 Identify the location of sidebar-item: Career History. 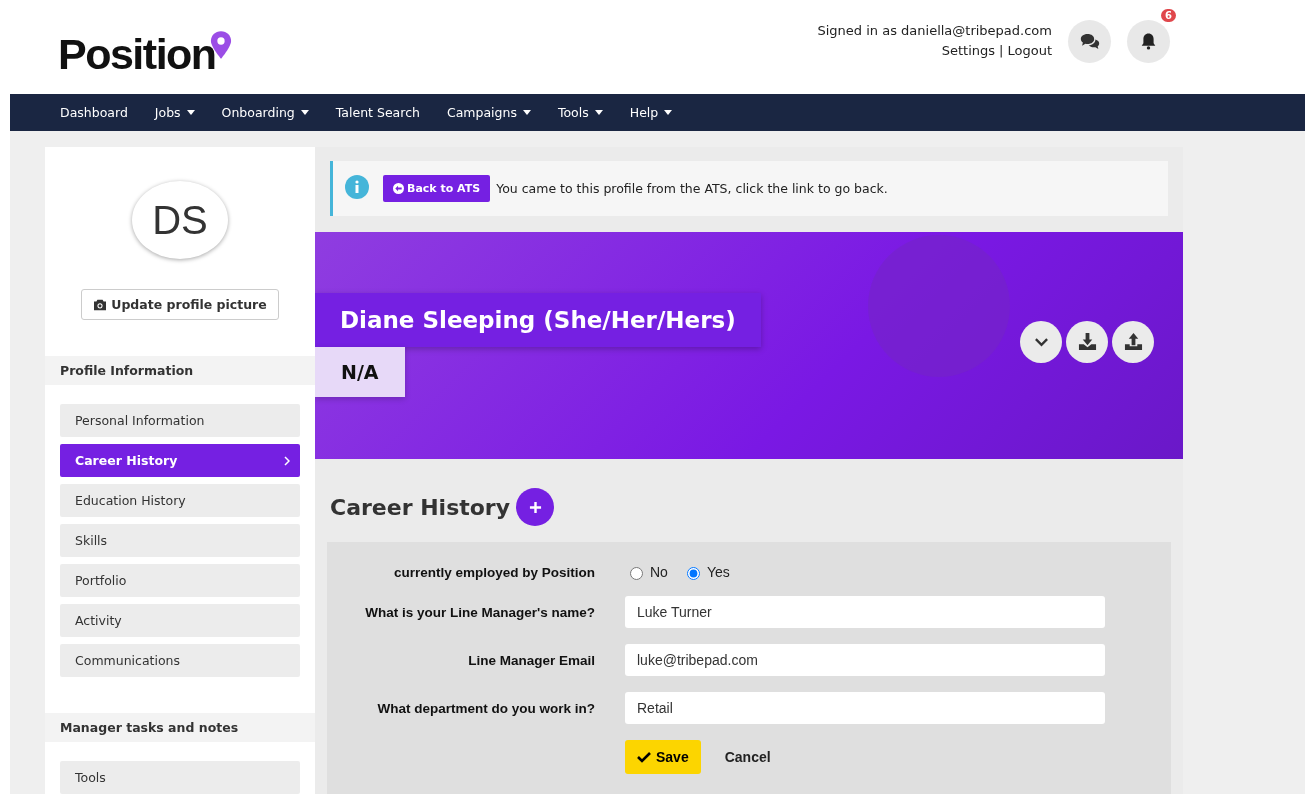
(180, 460).